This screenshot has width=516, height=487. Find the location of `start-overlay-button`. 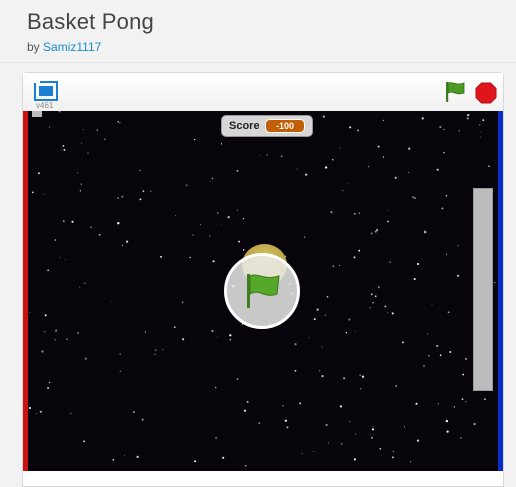

start-overlay-button is located at coordinates (262, 291).